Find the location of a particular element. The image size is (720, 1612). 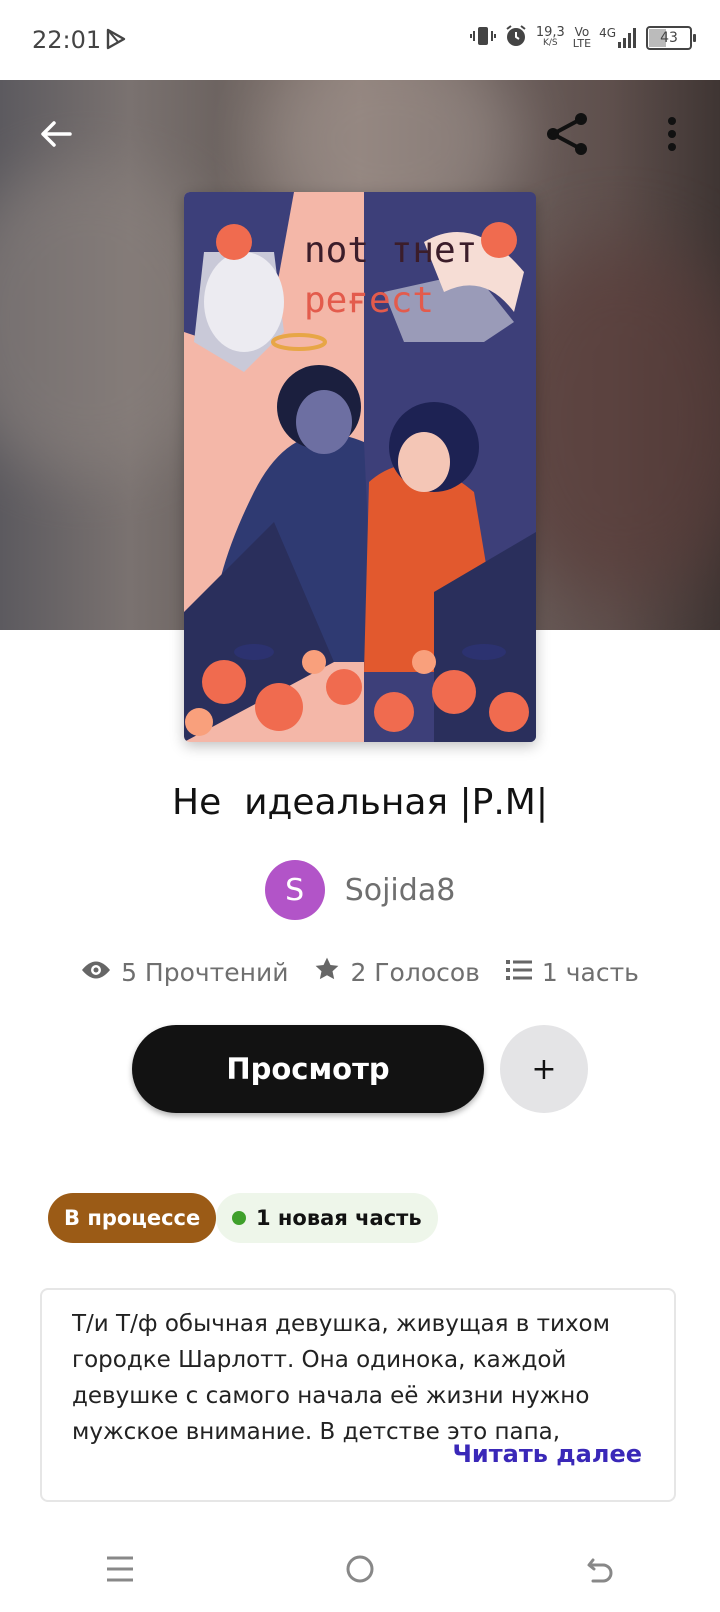

votes-count: 2 Голосов is located at coordinates (415, 972).